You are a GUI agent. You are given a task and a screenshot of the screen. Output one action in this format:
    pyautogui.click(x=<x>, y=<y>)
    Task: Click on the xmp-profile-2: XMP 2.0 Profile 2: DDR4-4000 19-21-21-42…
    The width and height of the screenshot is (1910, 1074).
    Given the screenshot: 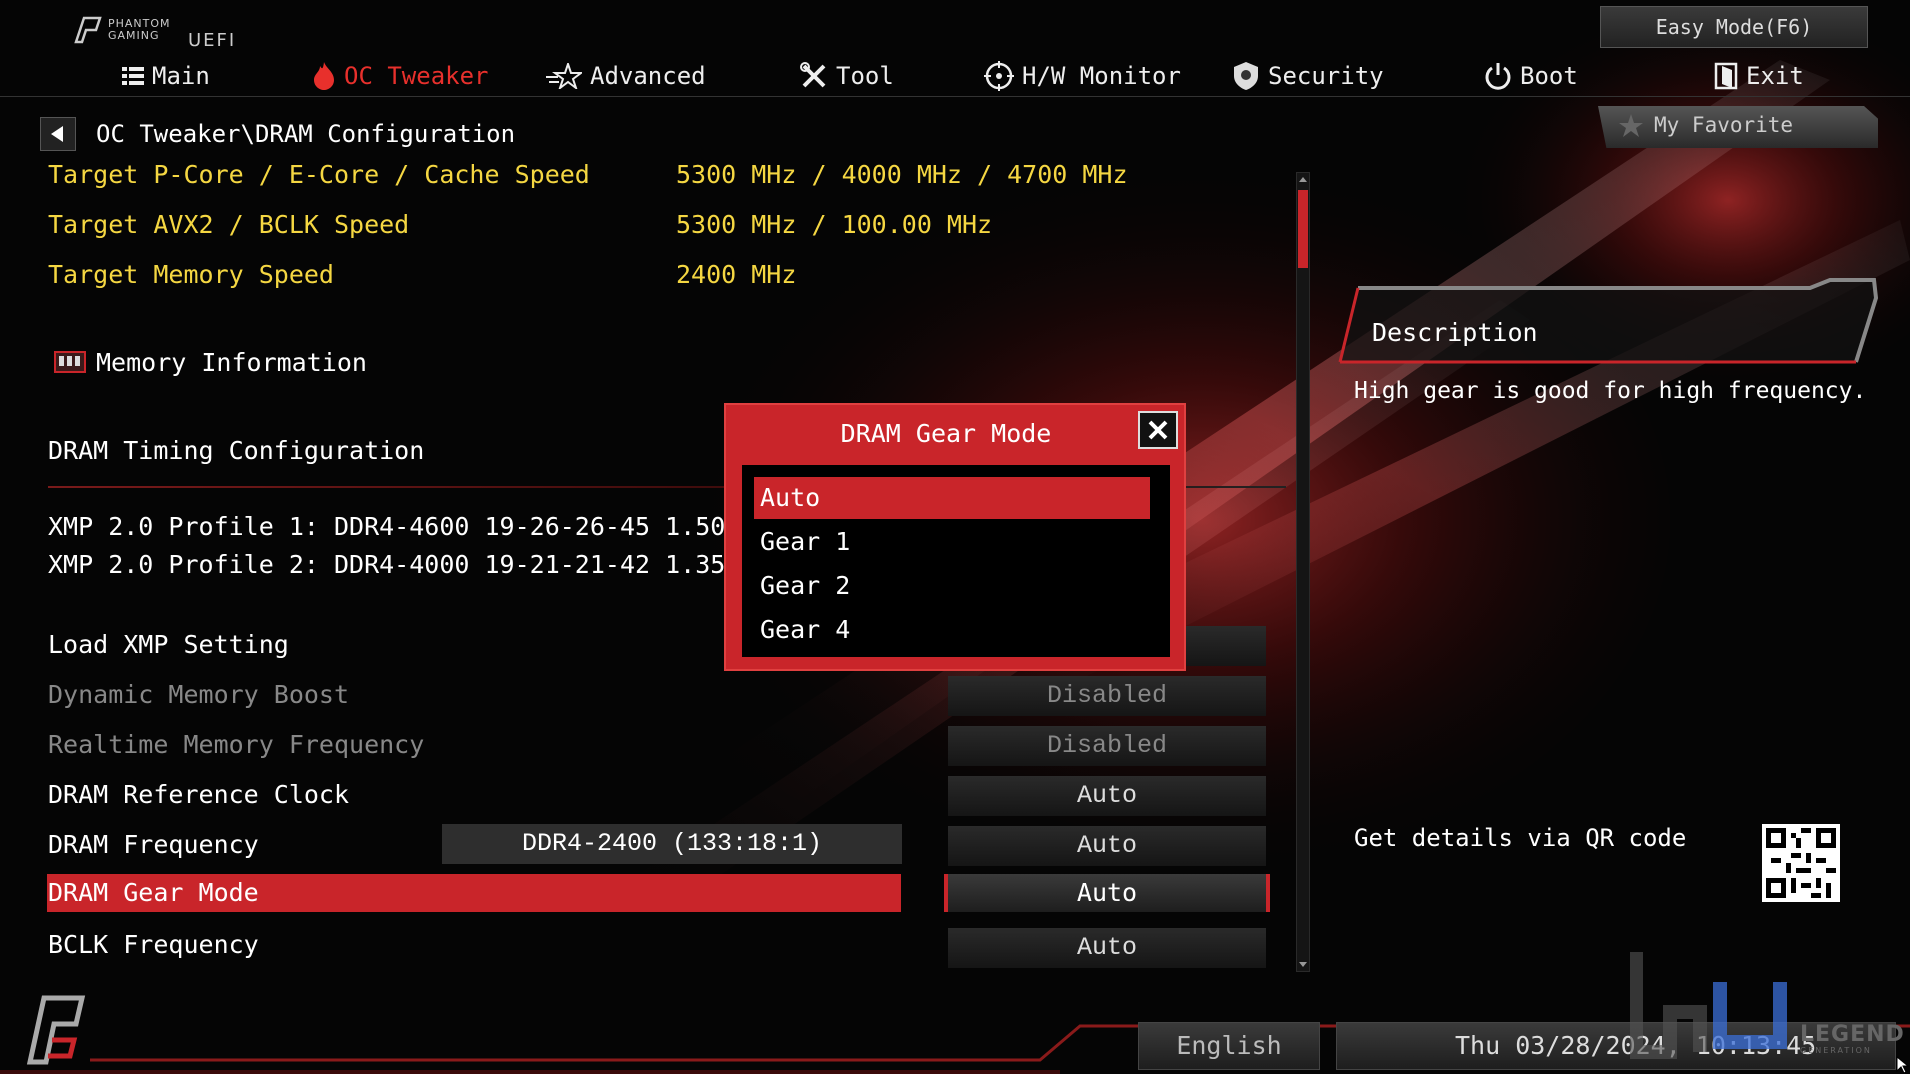 What is the action you would take?
    pyautogui.click(x=432, y=564)
    